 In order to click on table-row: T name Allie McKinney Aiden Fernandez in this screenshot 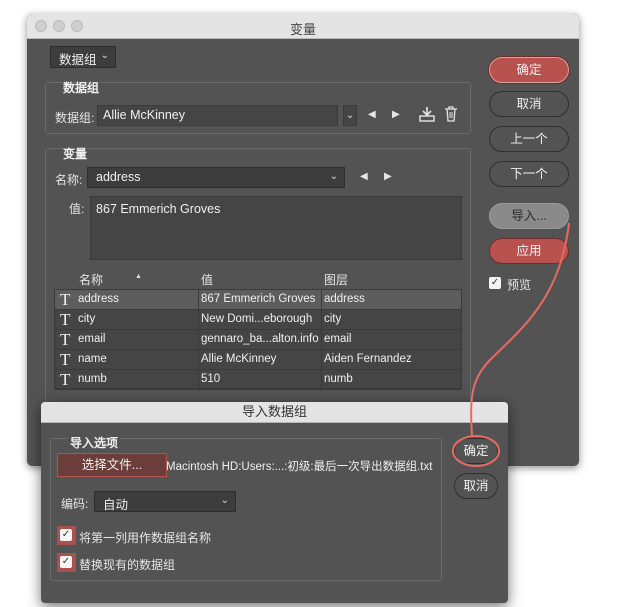, I will do `click(258, 360)`.